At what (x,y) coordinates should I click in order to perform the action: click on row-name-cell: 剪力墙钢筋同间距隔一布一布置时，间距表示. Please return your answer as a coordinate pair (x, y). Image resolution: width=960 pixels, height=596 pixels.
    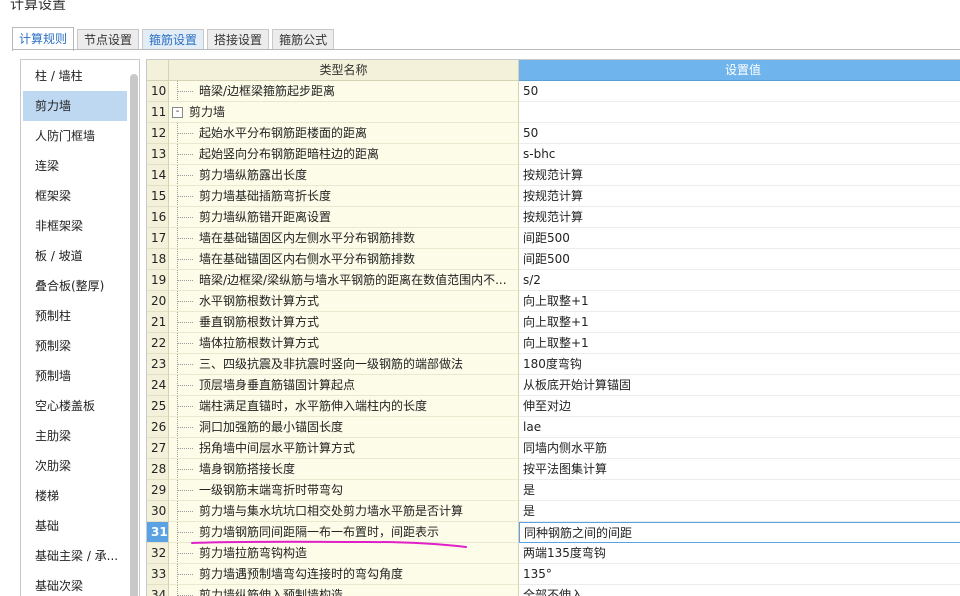
    Looking at the image, I should click on (344, 532).